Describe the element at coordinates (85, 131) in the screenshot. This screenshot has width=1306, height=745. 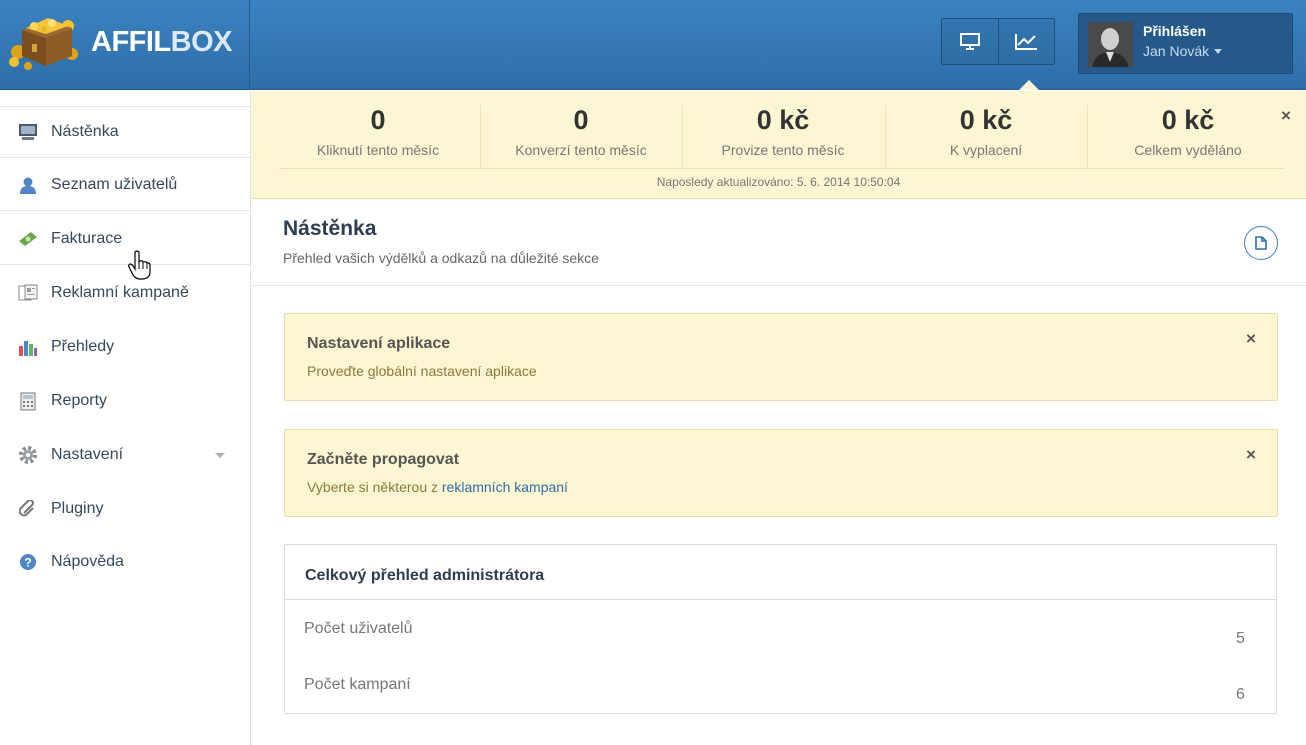
I see `sidebar-item-label: Nástěnka` at that location.